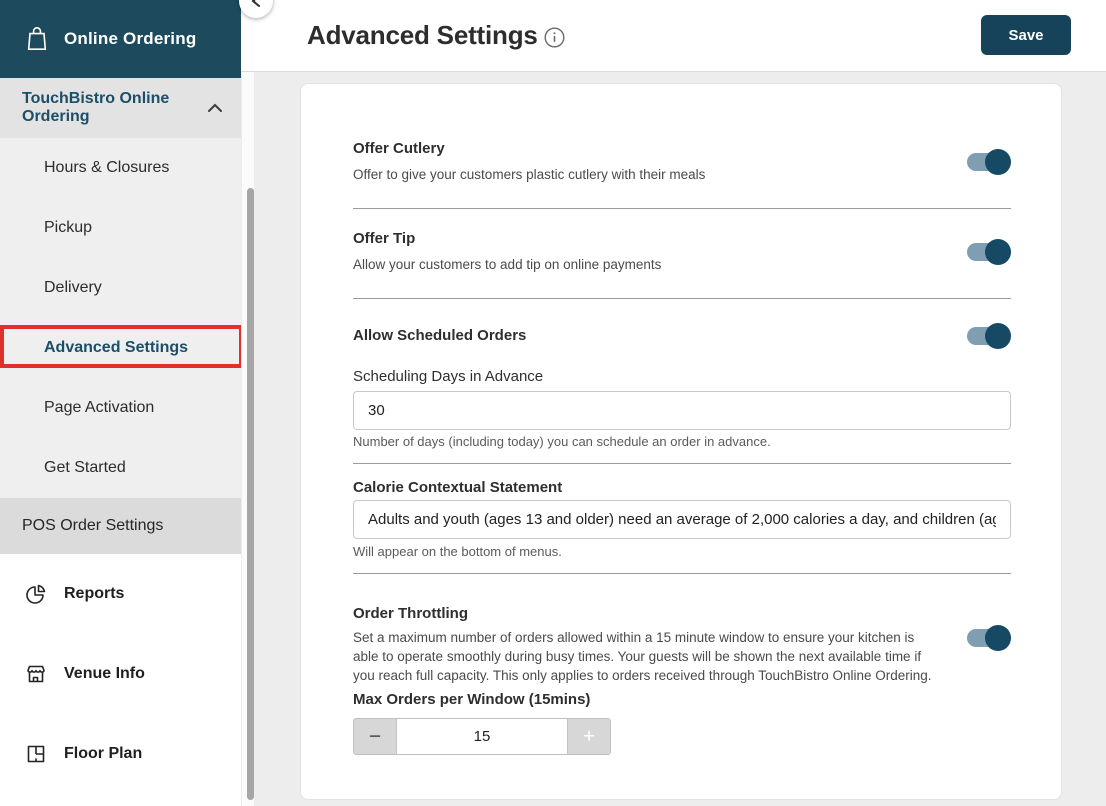 The width and height of the screenshot is (1106, 806). What do you see at coordinates (94, 593) in the screenshot?
I see `sidebar-item-label: Reports` at bounding box center [94, 593].